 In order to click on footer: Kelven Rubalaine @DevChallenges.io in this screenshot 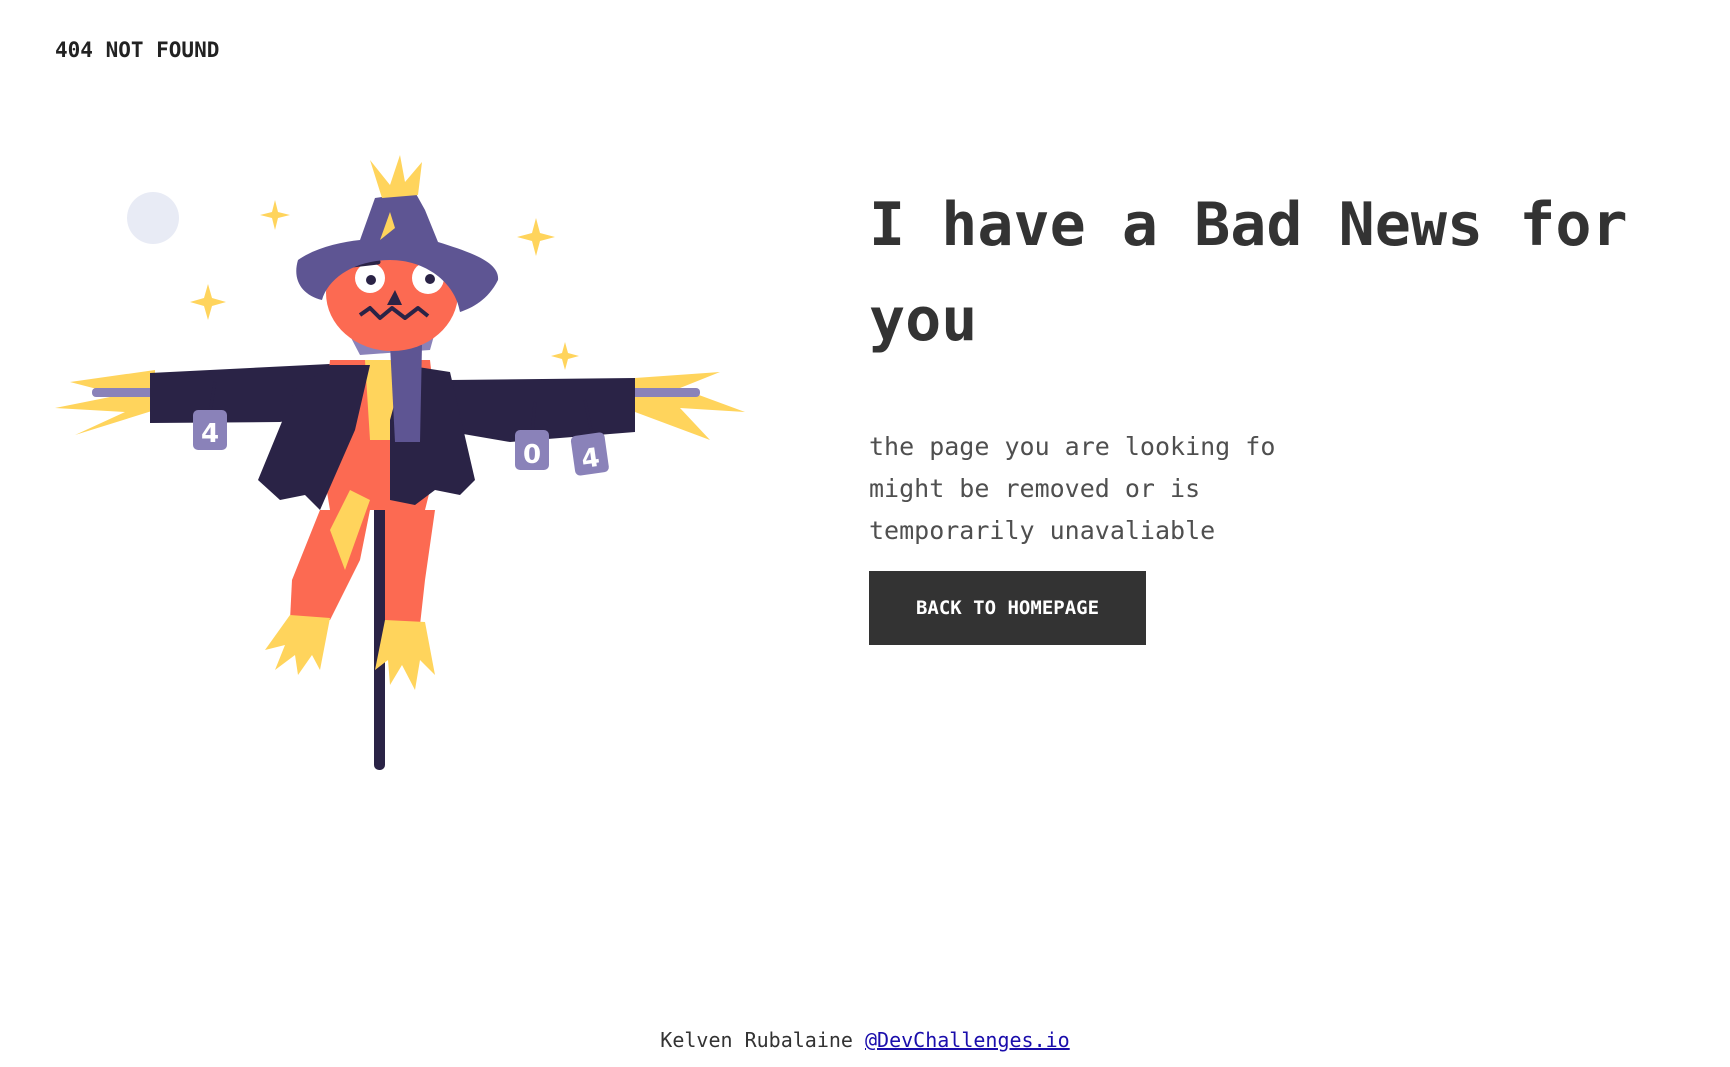, I will do `click(865, 1040)`.